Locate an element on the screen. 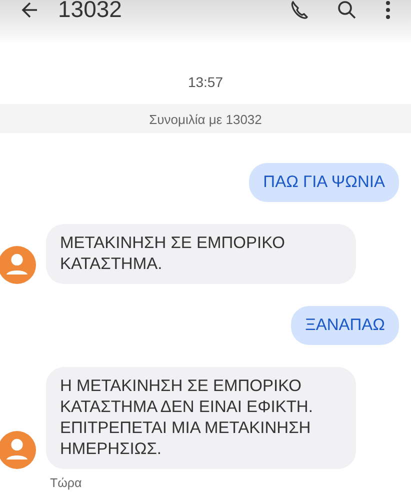 This screenshot has height=502, width=411. sent-message: ΠΑΩ ΓΙΑ ΨΩΝΙΑ is located at coordinates (324, 182).